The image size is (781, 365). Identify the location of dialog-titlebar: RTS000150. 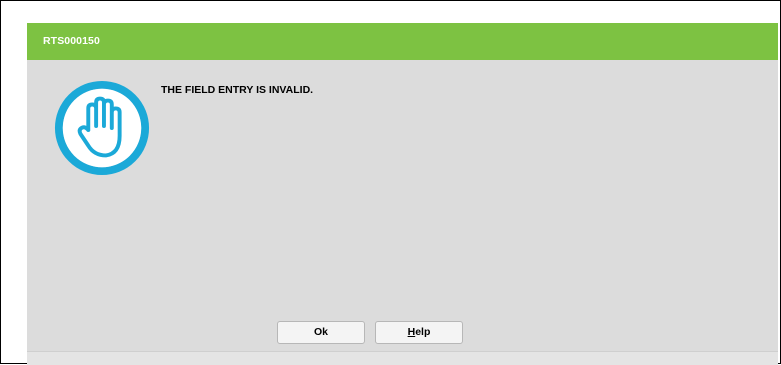
(402, 41).